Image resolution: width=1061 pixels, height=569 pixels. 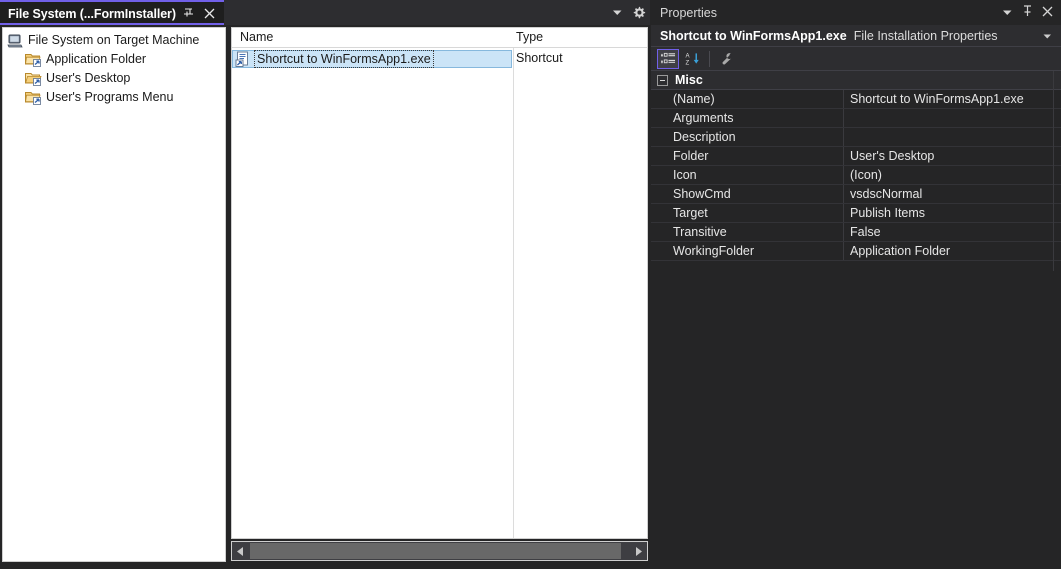 What do you see at coordinates (1053, 171) in the screenshot?
I see `property-grid-right-edge` at bounding box center [1053, 171].